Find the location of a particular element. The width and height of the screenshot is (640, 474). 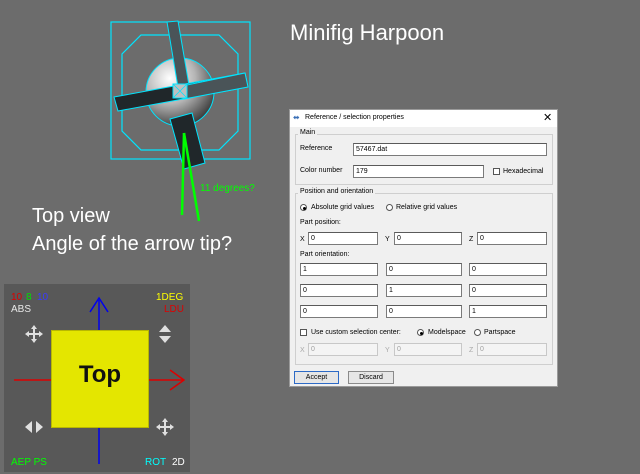

top-face: Top is located at coordinates (100, 379).